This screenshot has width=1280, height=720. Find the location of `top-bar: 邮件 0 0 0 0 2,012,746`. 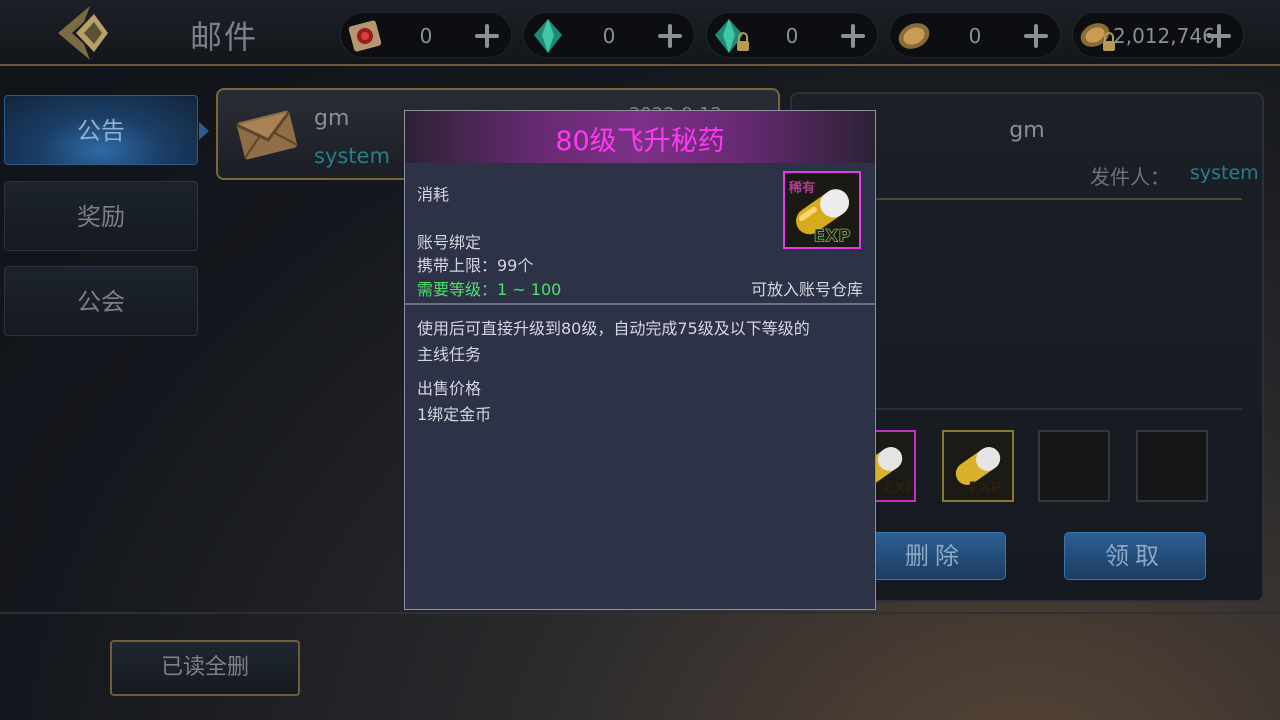

top-bar: 邮件 0 0 0 0 2,012,746 is located at coordinates (640, 33).